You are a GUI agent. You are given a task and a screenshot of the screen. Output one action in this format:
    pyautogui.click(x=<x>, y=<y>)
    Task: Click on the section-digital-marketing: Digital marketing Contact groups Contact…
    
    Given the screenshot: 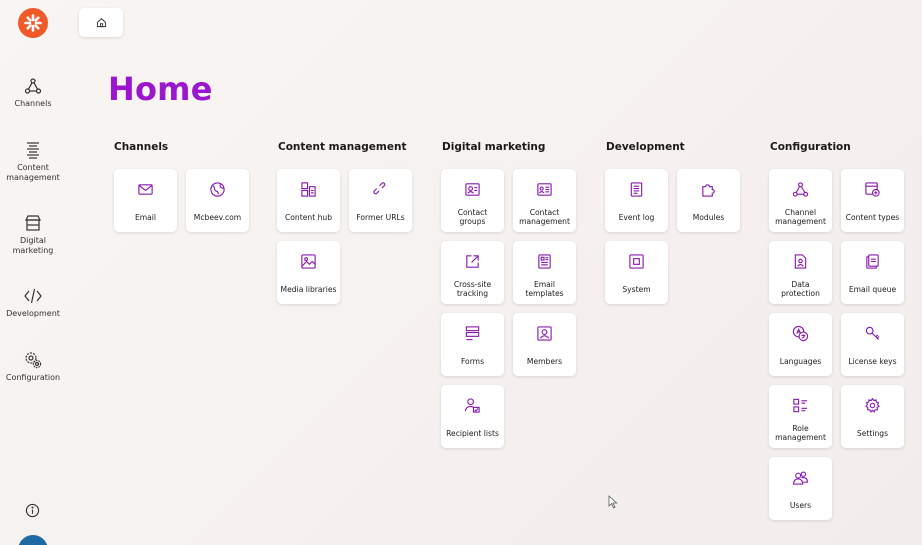 What is the action you would take?
    pyautogui.click(x=506, y=294)
    